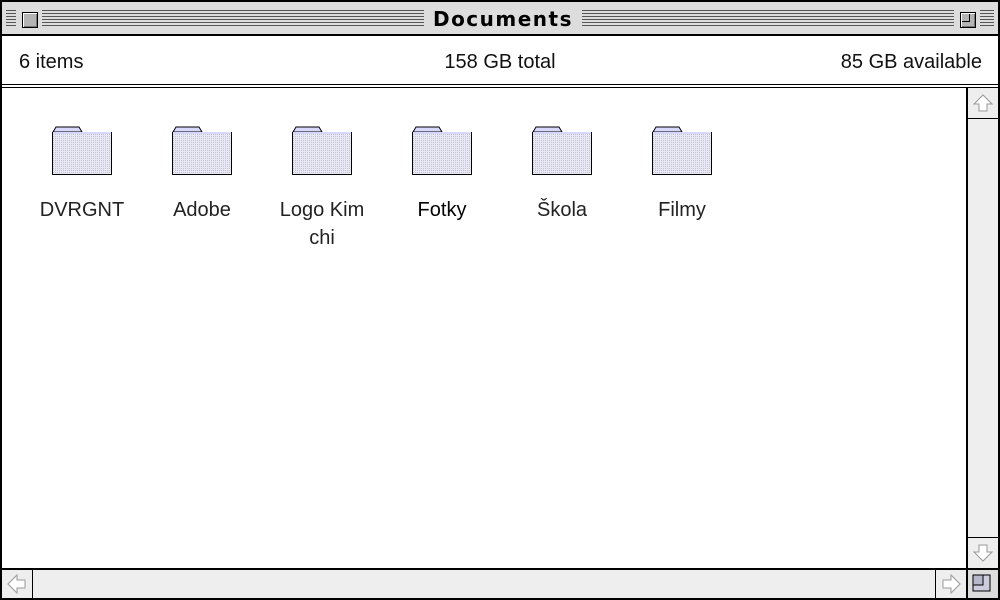 This screenshot has width=1000, height=600. I want to click on arrow-up-icon, so click(983, 103).